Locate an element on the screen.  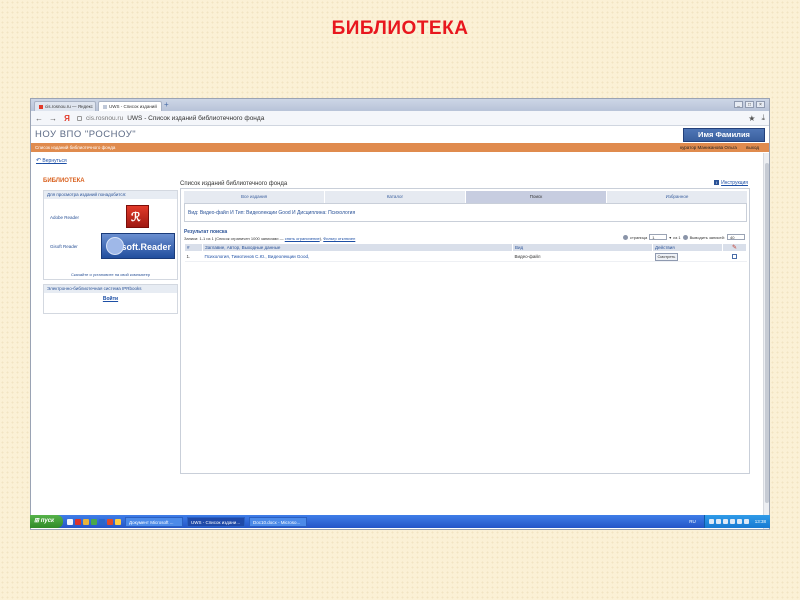
acrobat-logo-icon: ℛ is located at coordinates (136, 217).